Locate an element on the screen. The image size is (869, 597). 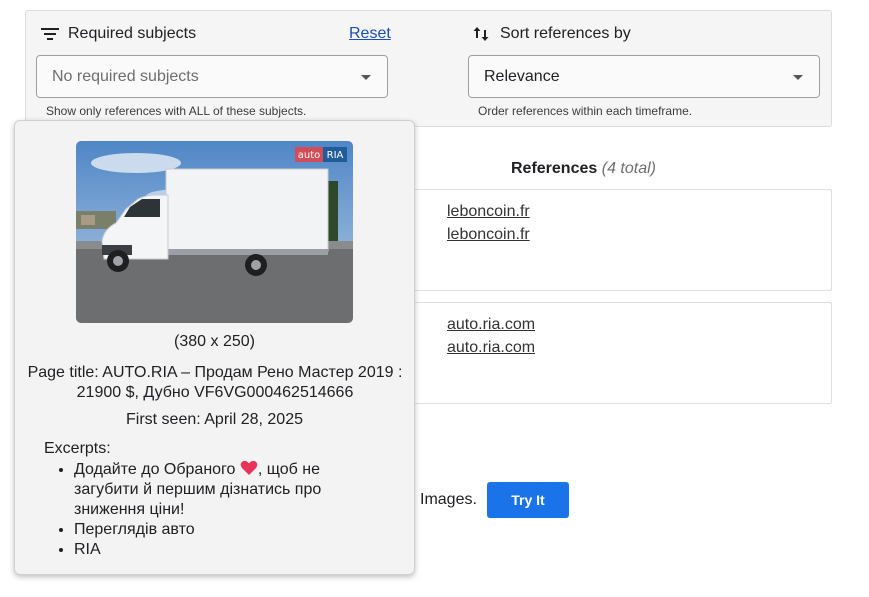
swap-vert-icon is located at coordinates (482, 34).